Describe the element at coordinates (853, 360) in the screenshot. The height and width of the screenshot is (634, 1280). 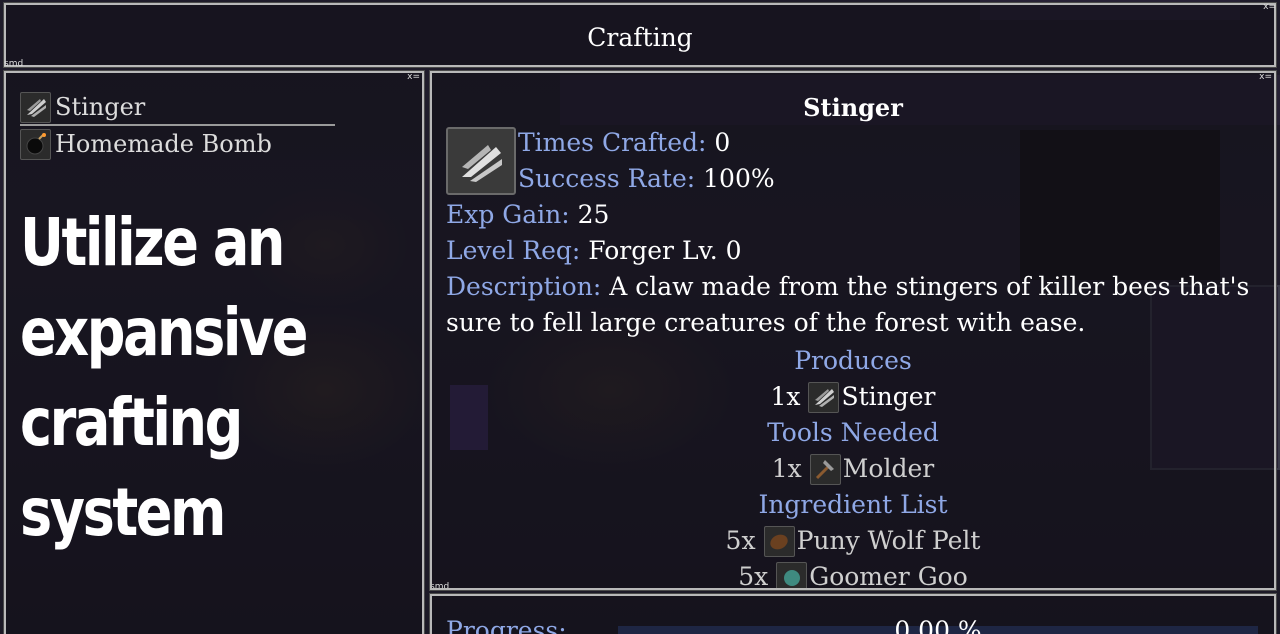
I see `produces-heading: Produces` at that location.